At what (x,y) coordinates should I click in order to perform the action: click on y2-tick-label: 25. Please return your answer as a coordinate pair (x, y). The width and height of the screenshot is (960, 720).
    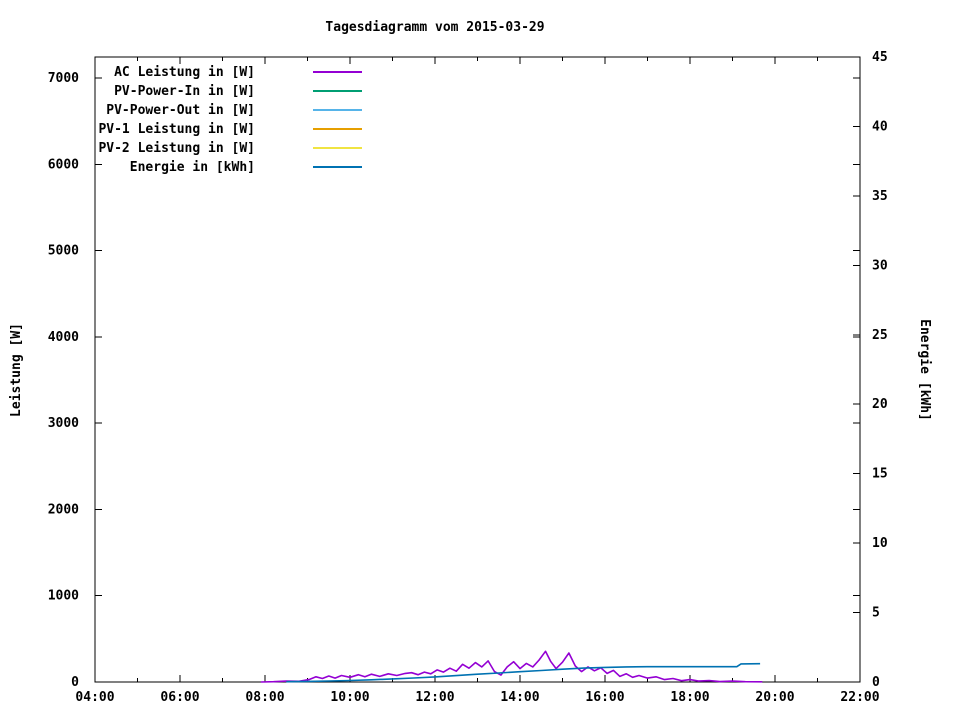
    Looking at the image, I should click on (880, 335).